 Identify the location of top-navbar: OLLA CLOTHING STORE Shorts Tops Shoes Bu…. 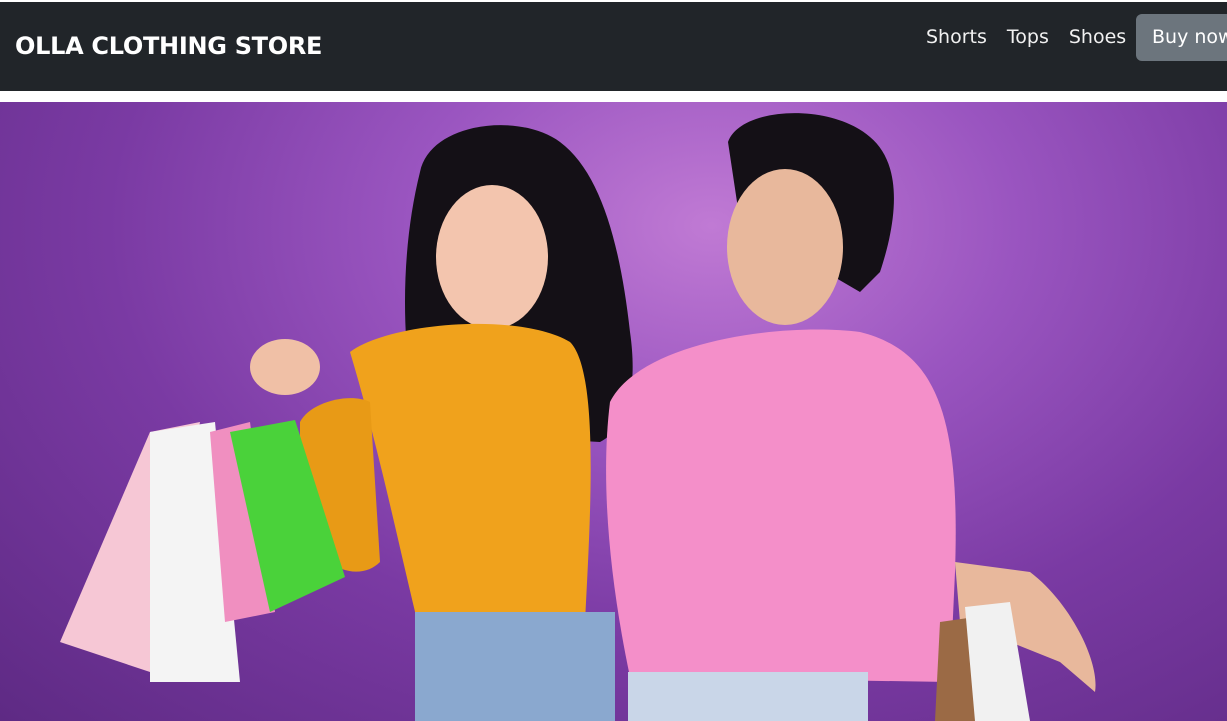
(613, 46).